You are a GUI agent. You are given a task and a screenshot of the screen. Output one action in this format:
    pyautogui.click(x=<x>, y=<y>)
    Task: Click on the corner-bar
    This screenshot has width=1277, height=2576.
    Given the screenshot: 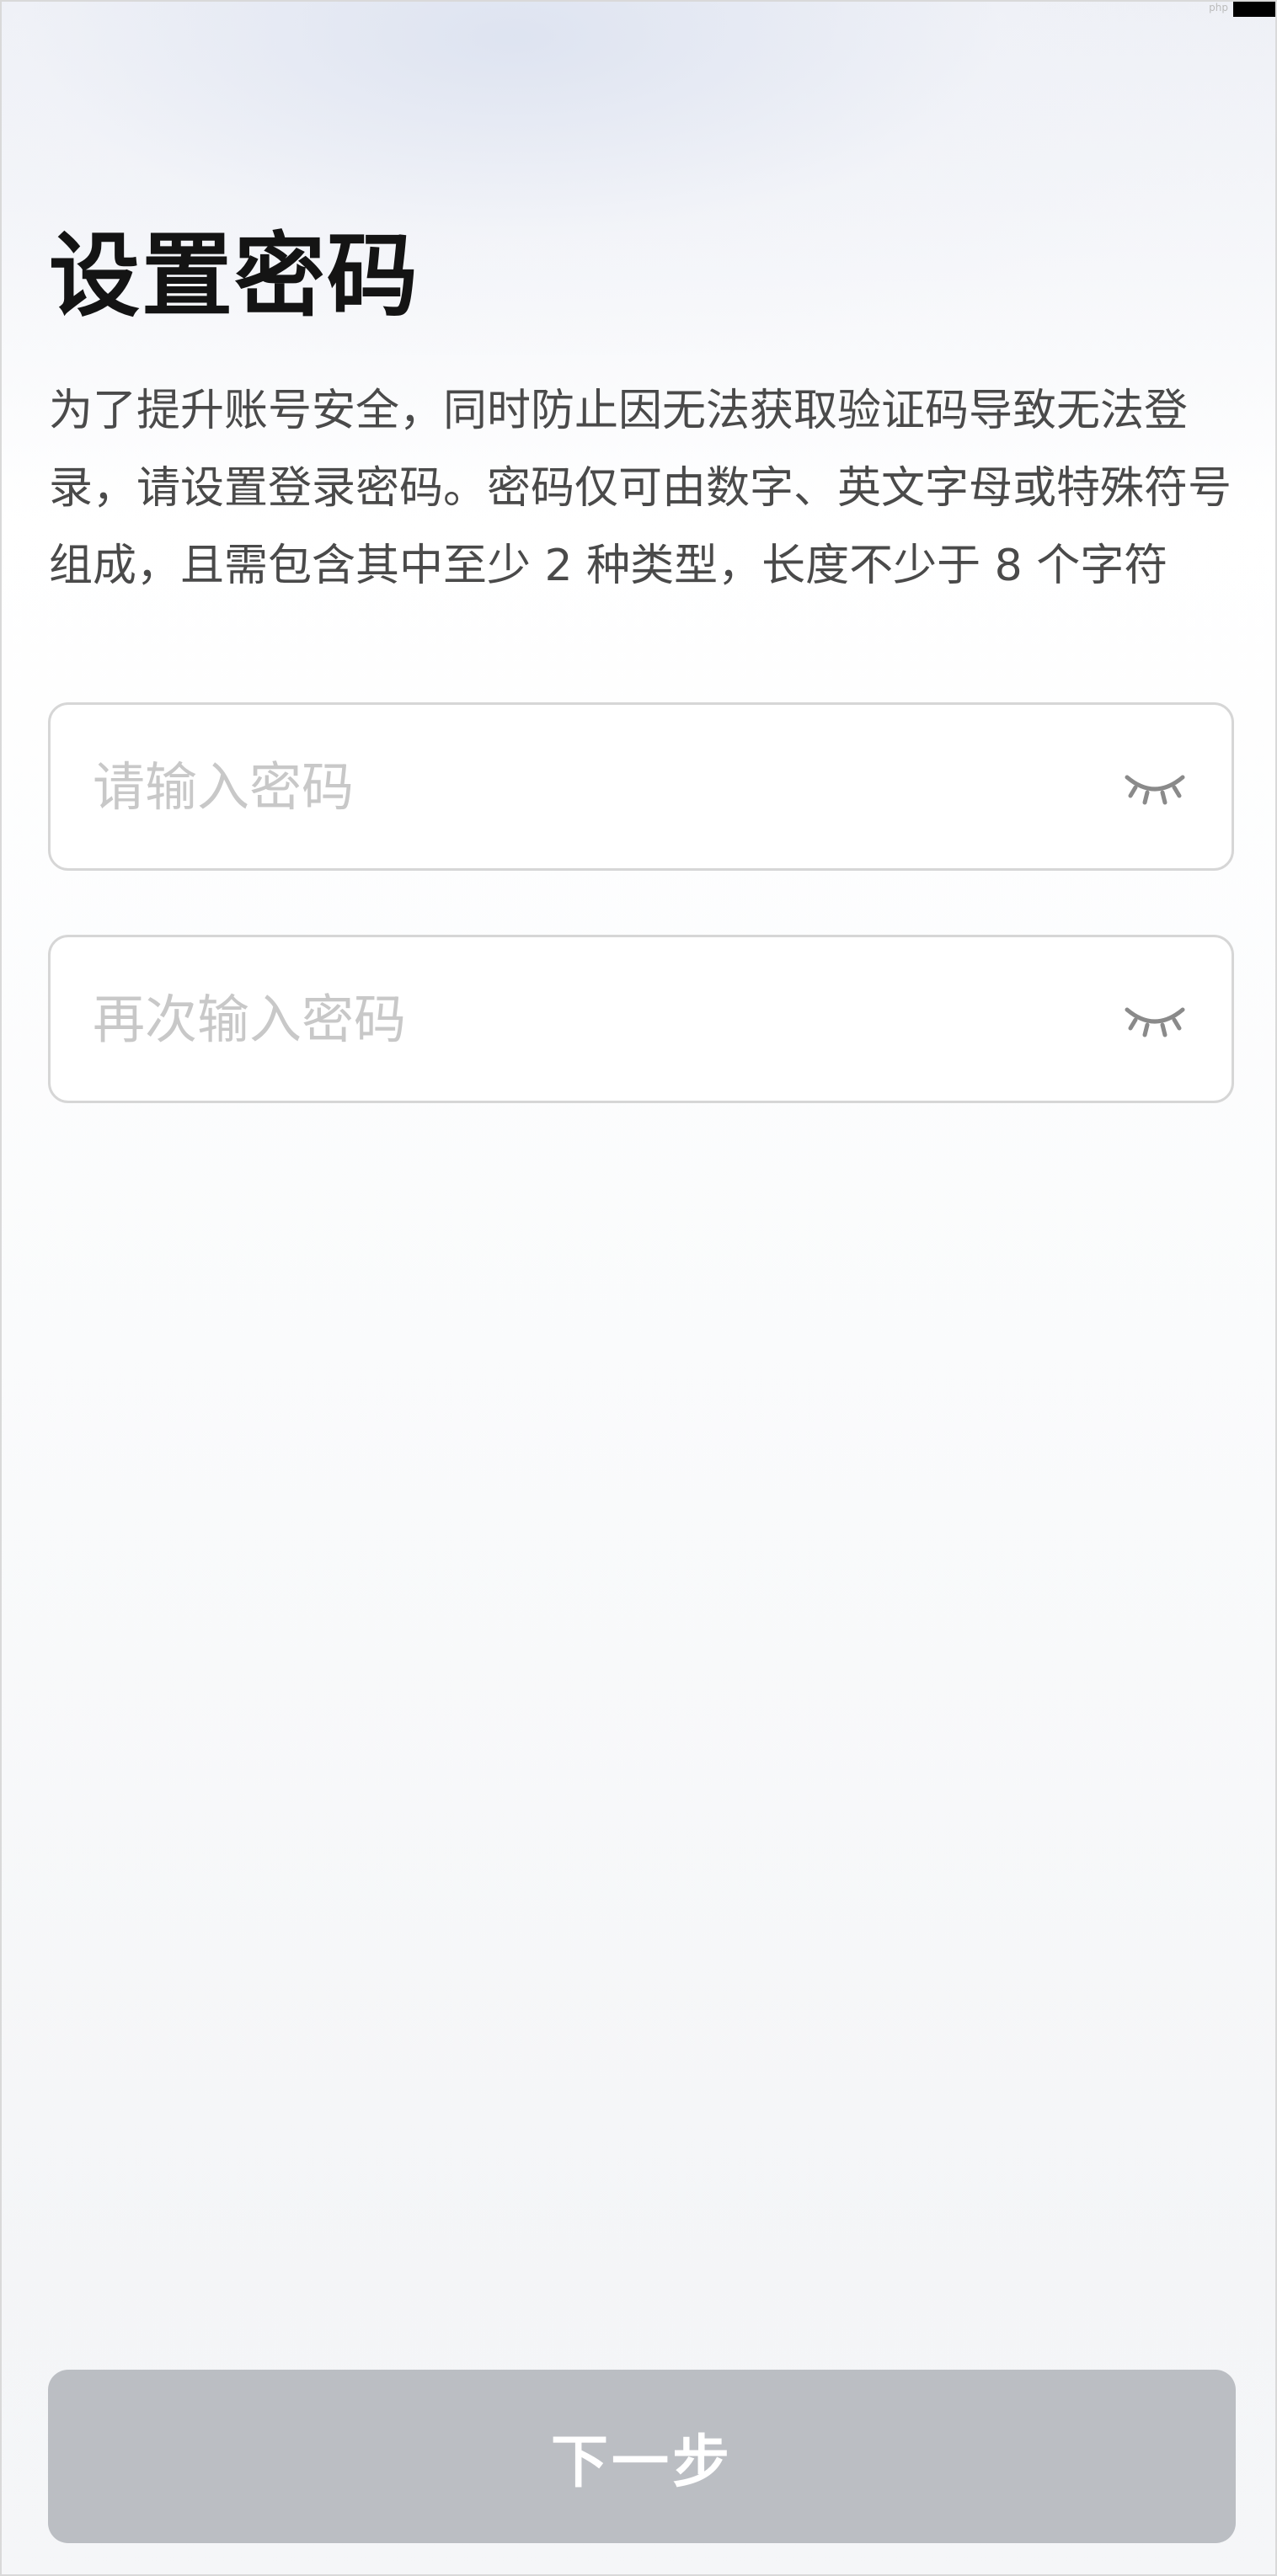 What is the action you would take?
    pyautogui.click(x=1254, y=9)
    